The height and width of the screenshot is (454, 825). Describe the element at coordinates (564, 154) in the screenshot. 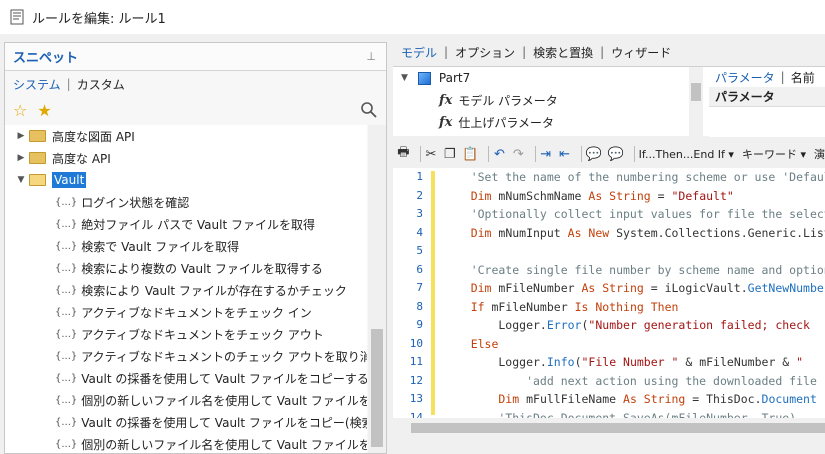

I see `outdent-icon: ⇤` at that location.